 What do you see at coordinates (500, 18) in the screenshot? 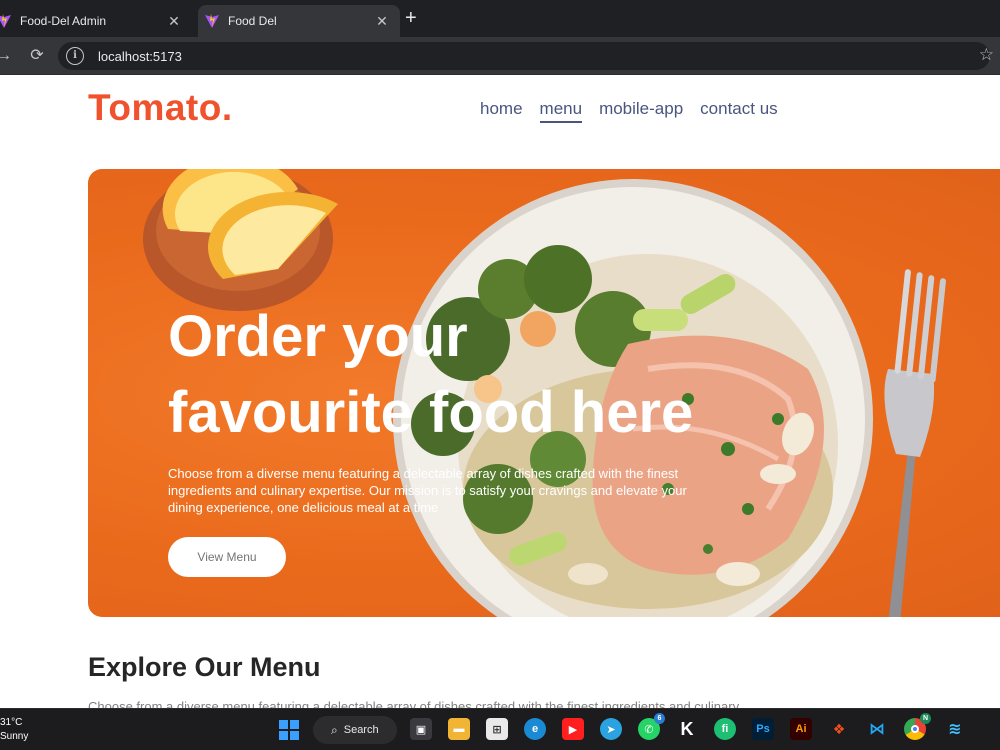
I see `browser-tab-bar: Food-Del Admin ✕ Food Del ✕ +` at bounding box center [500, 18].